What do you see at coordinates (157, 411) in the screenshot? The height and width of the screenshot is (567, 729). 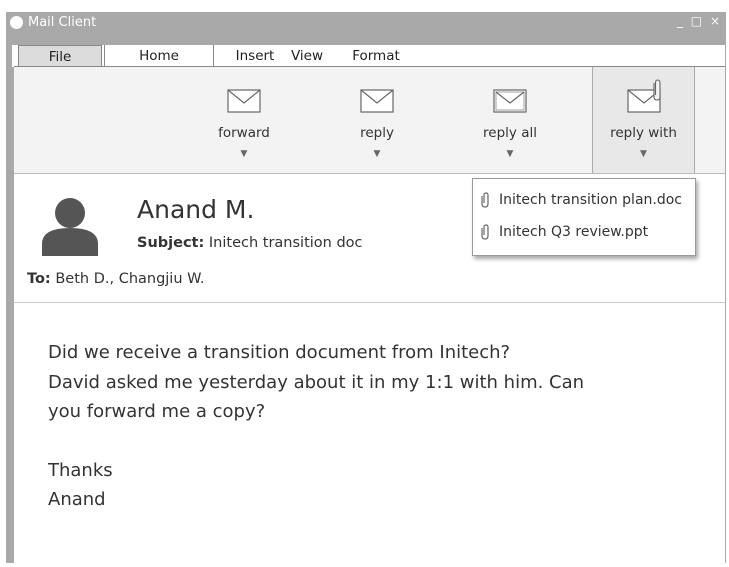 I see `body-line: you forward me a copy?` at bounding box center [157, 411].